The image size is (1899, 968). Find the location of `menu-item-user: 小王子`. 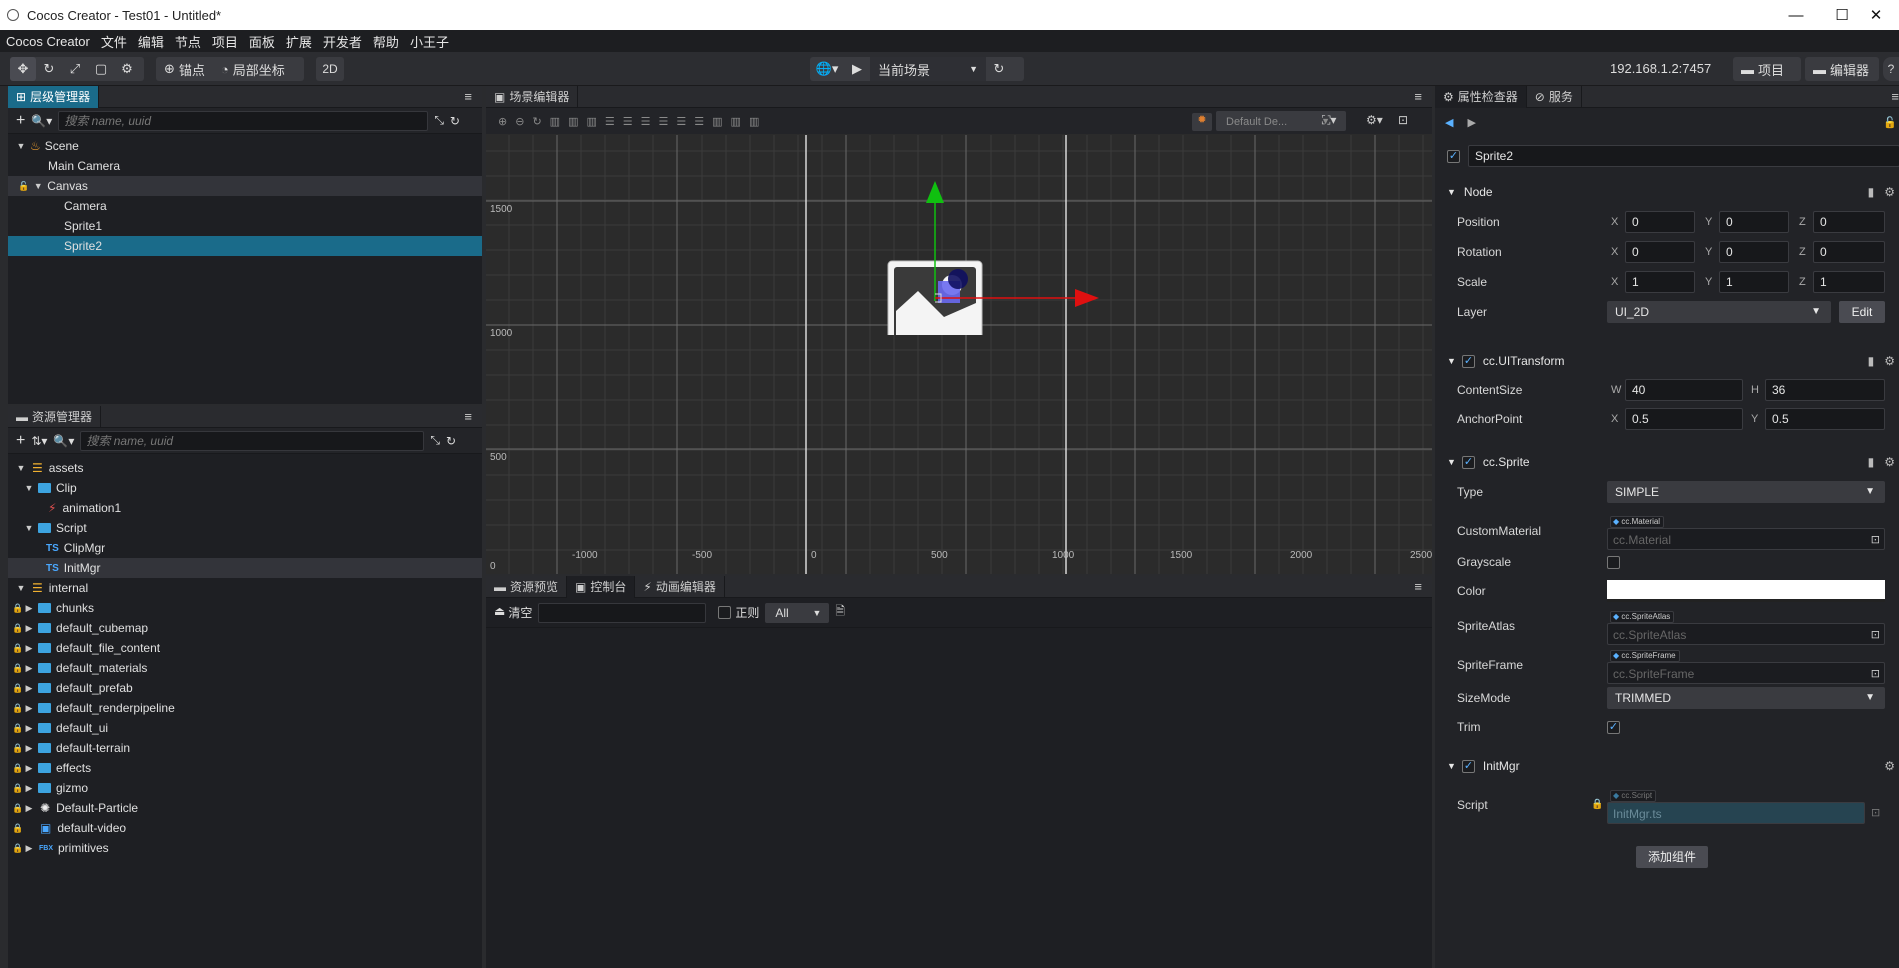

menu-item-user: 小王子 is located at coordinates (429, 41).